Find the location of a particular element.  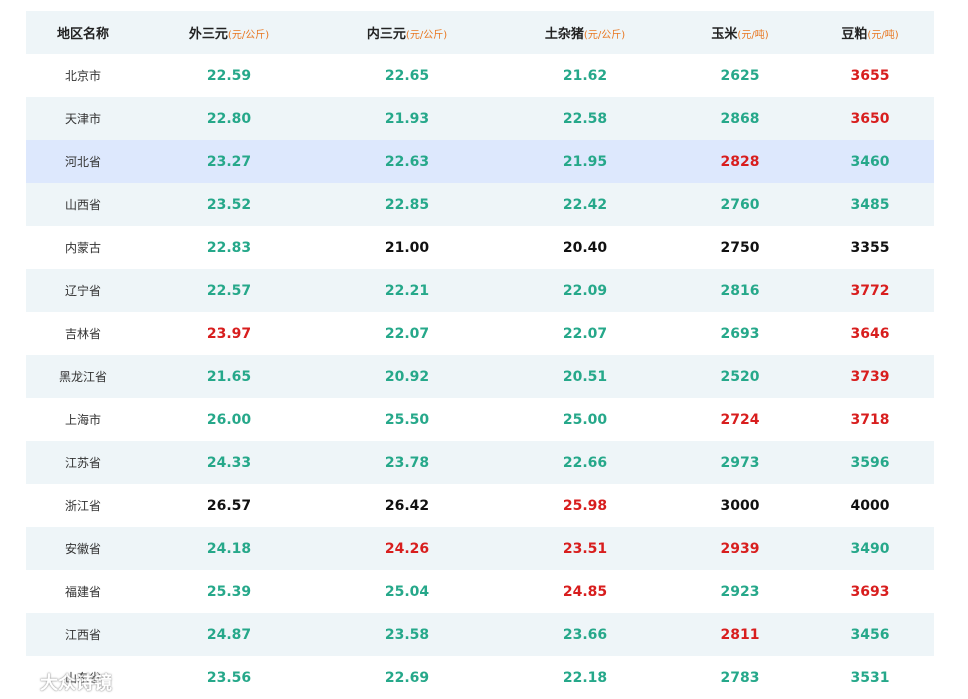

region-cell: 辽宁省 is located at coordinates (82, 291).